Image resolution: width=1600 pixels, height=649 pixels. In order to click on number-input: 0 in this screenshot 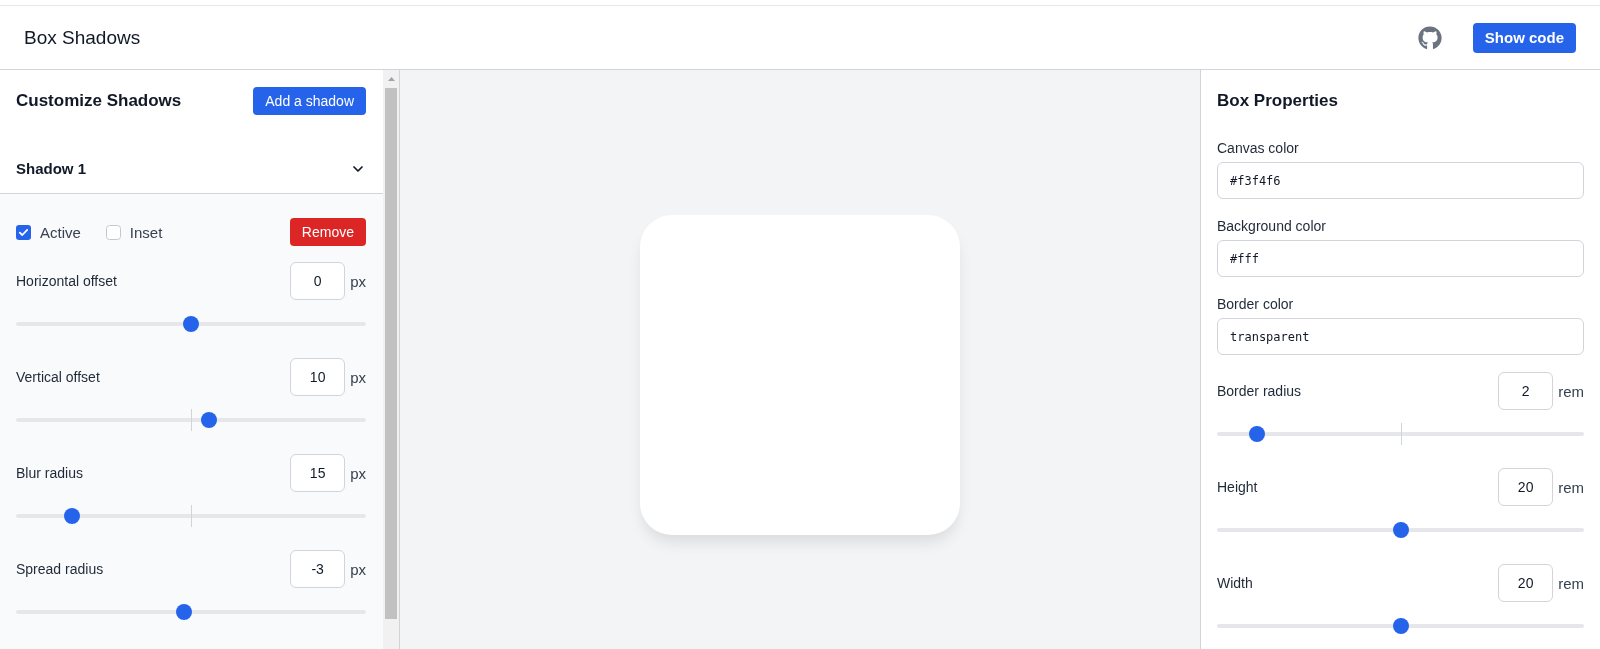, I will do `click(318, 281)`.